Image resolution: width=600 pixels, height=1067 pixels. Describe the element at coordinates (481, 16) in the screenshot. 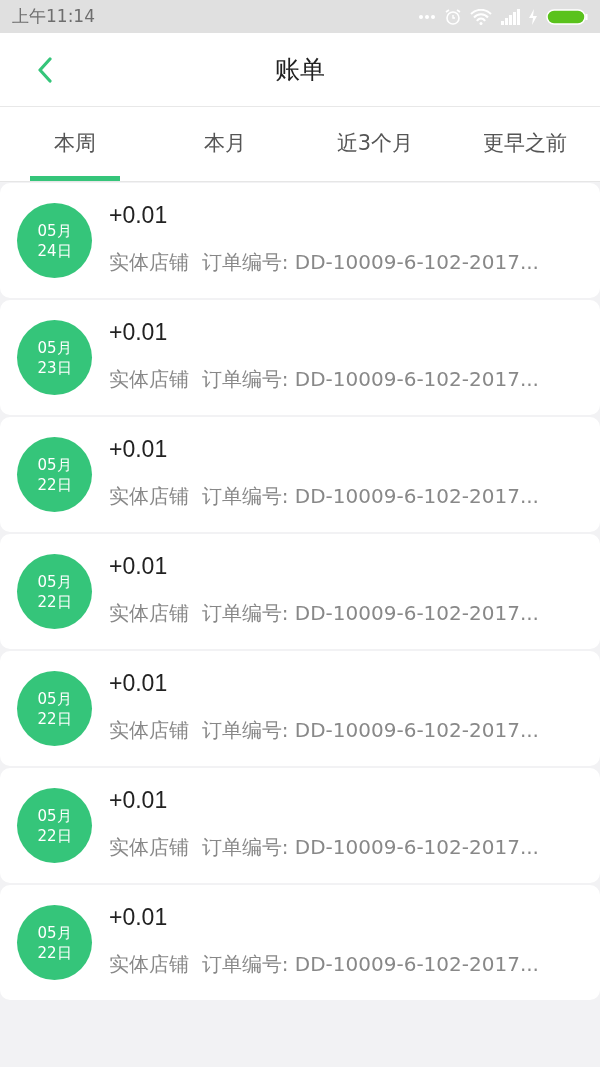

I see `wifi-icon` at that location.